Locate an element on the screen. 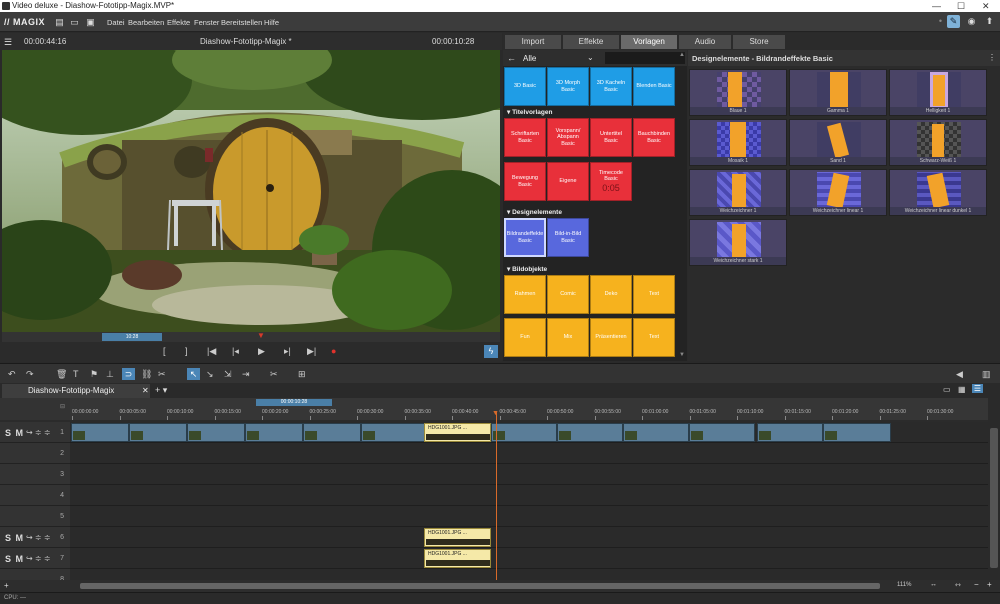 The image size is (1000, 604). track-header: 4 is located at coordinates (35, 495).